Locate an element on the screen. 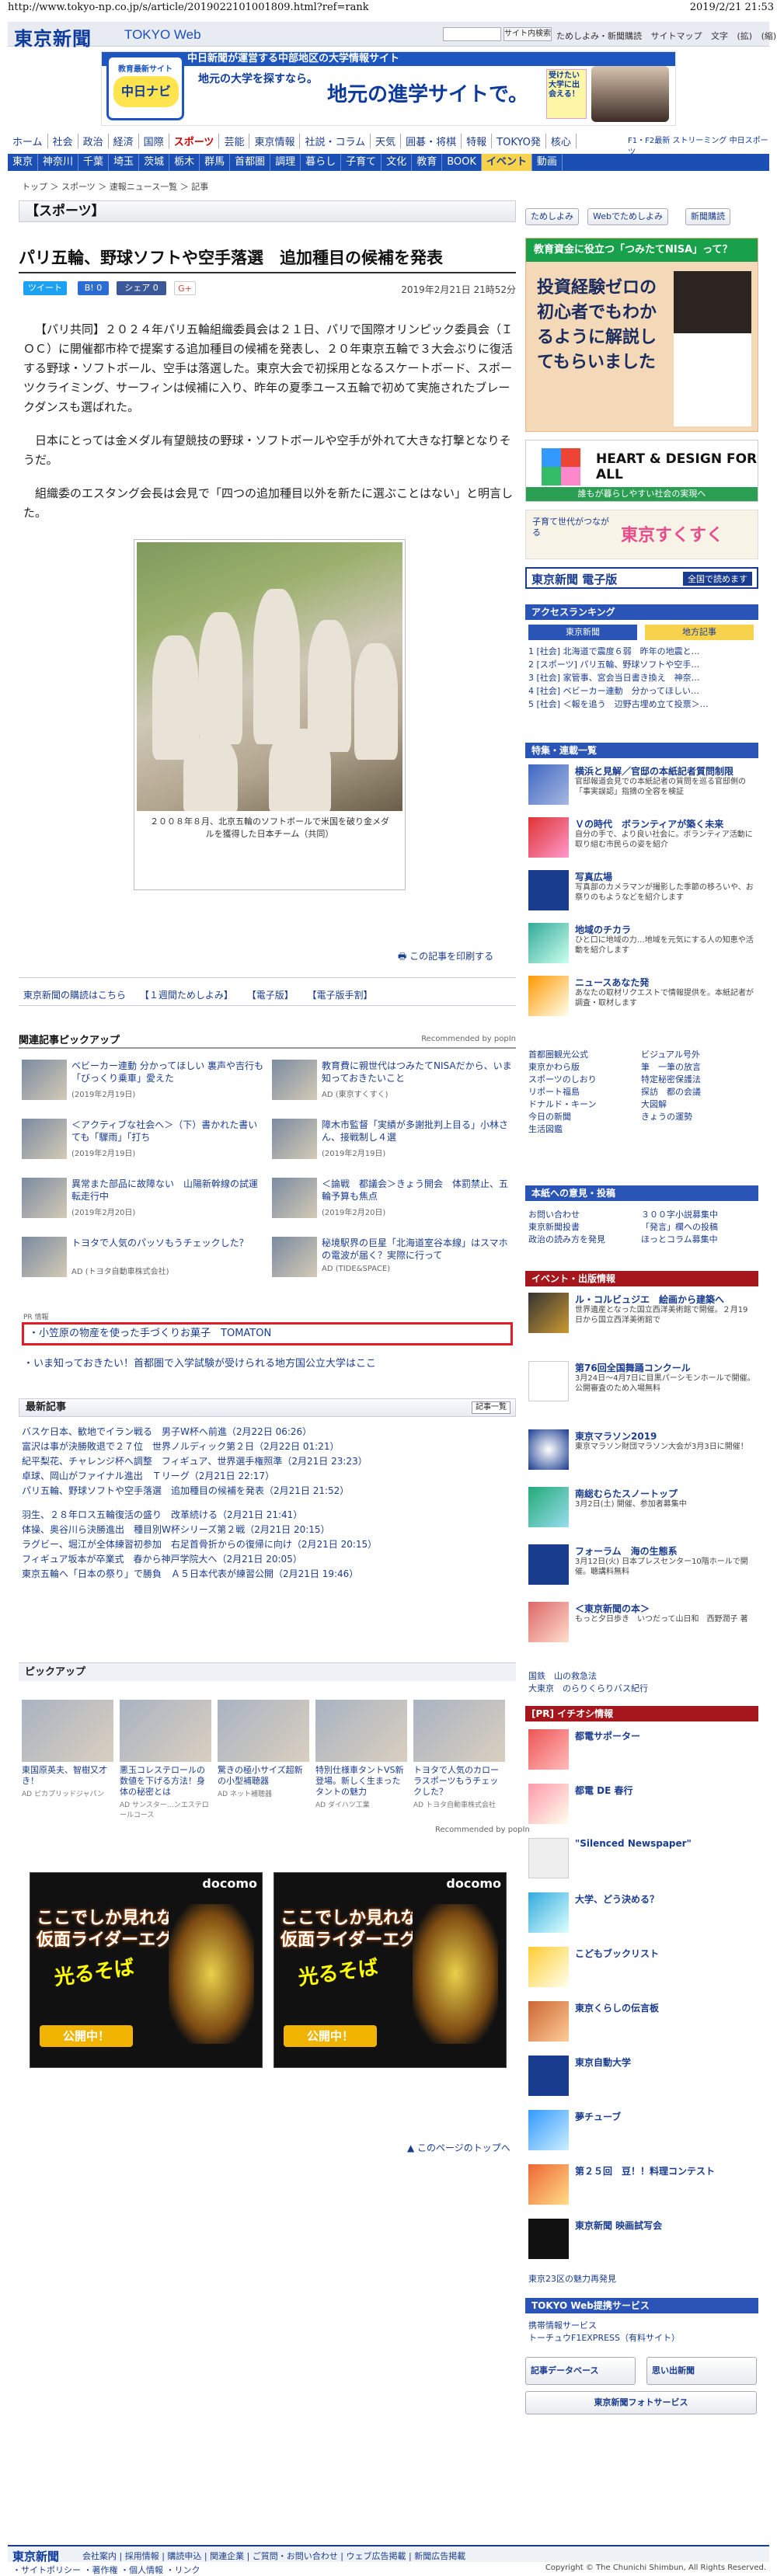 The width and height of the screenshot is (777, 2576). misc-link: 国鉄 山の救急法 is located at coordinates (641, 1677).